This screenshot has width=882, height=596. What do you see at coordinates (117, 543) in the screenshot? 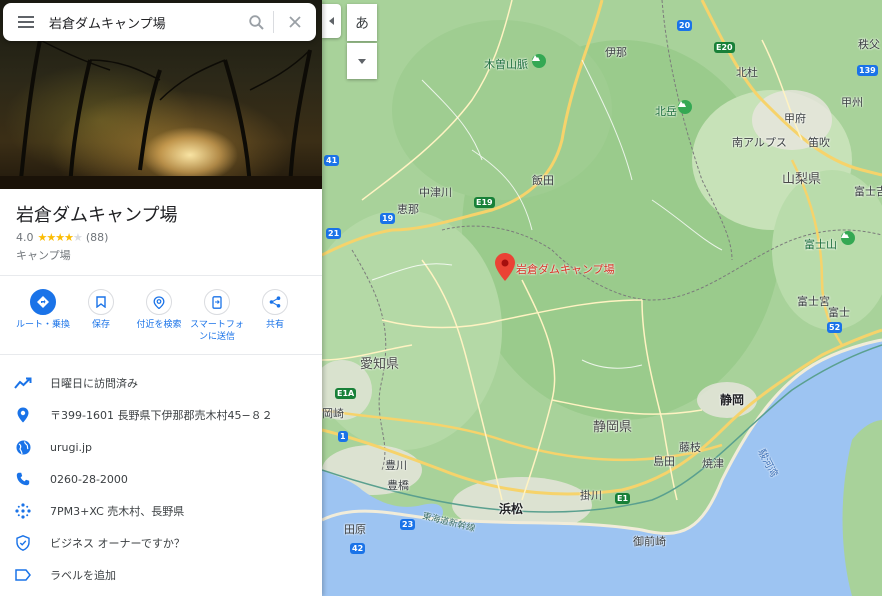
I see `claim-business-text: ビジネス オーナーですか？` at bounding box center [117, 543].